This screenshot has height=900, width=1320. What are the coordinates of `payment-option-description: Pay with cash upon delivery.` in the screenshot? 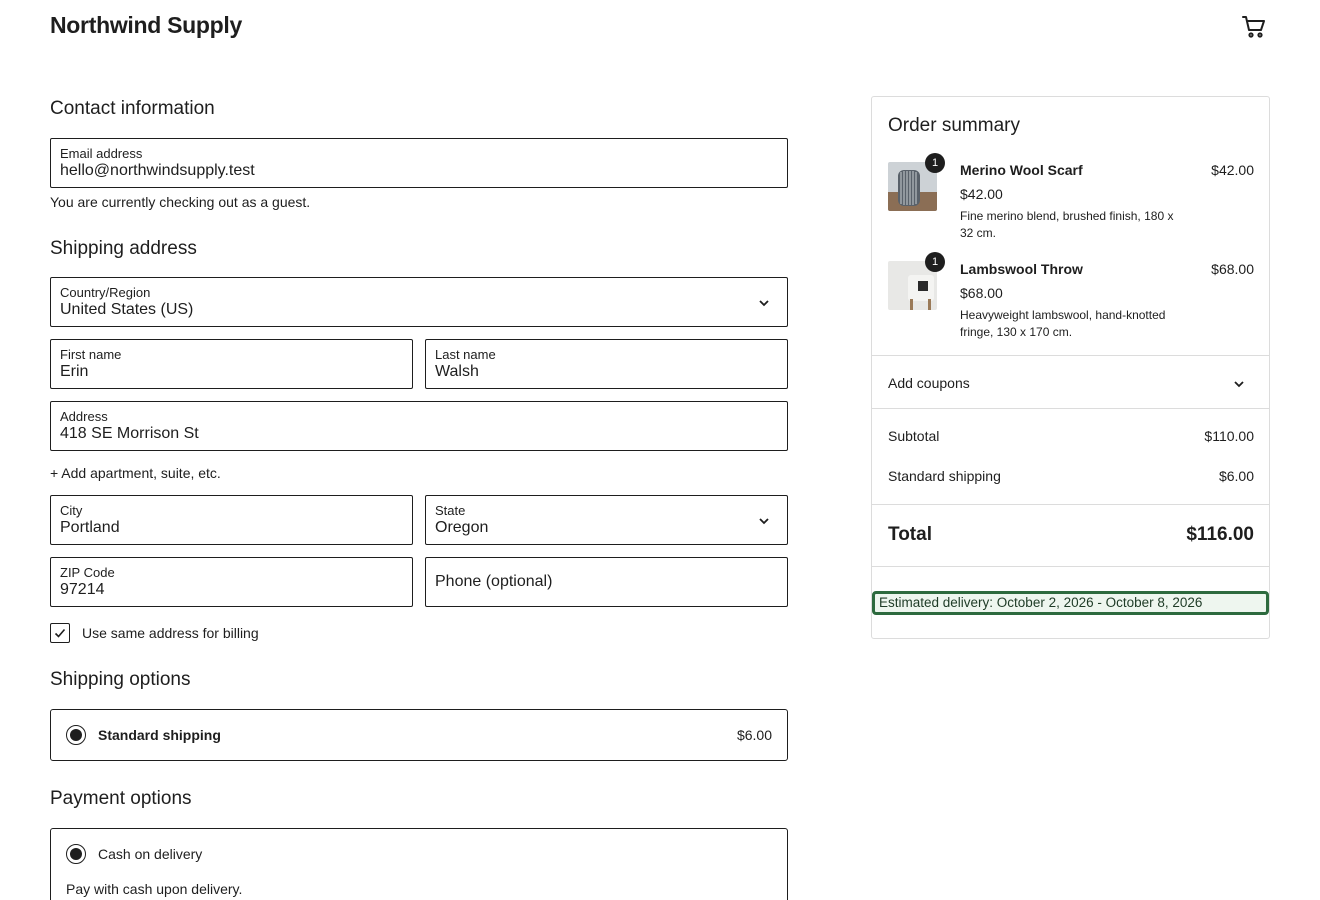 It's located at (154, 889).